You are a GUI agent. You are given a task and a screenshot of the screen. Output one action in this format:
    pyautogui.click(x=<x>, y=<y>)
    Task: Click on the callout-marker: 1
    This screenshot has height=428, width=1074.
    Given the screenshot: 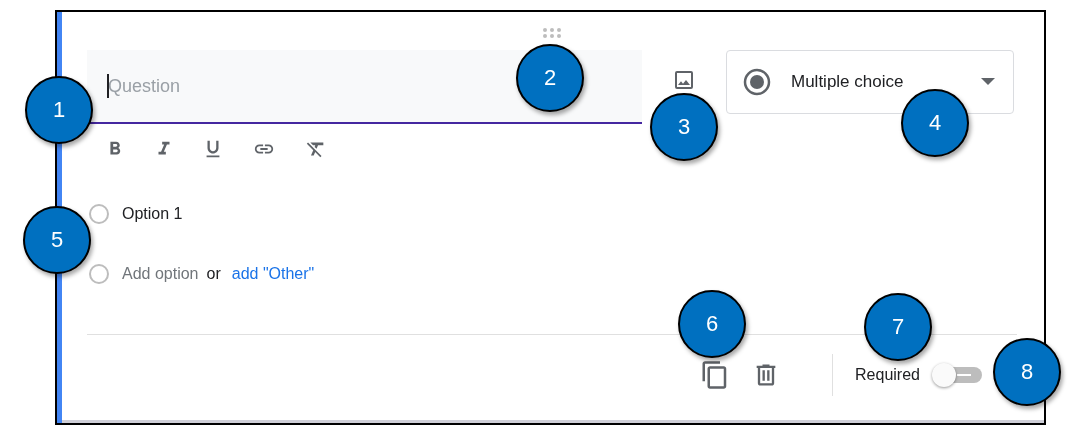 What is the action you would take?
    pyautogui.click(x=59, y=110)
    